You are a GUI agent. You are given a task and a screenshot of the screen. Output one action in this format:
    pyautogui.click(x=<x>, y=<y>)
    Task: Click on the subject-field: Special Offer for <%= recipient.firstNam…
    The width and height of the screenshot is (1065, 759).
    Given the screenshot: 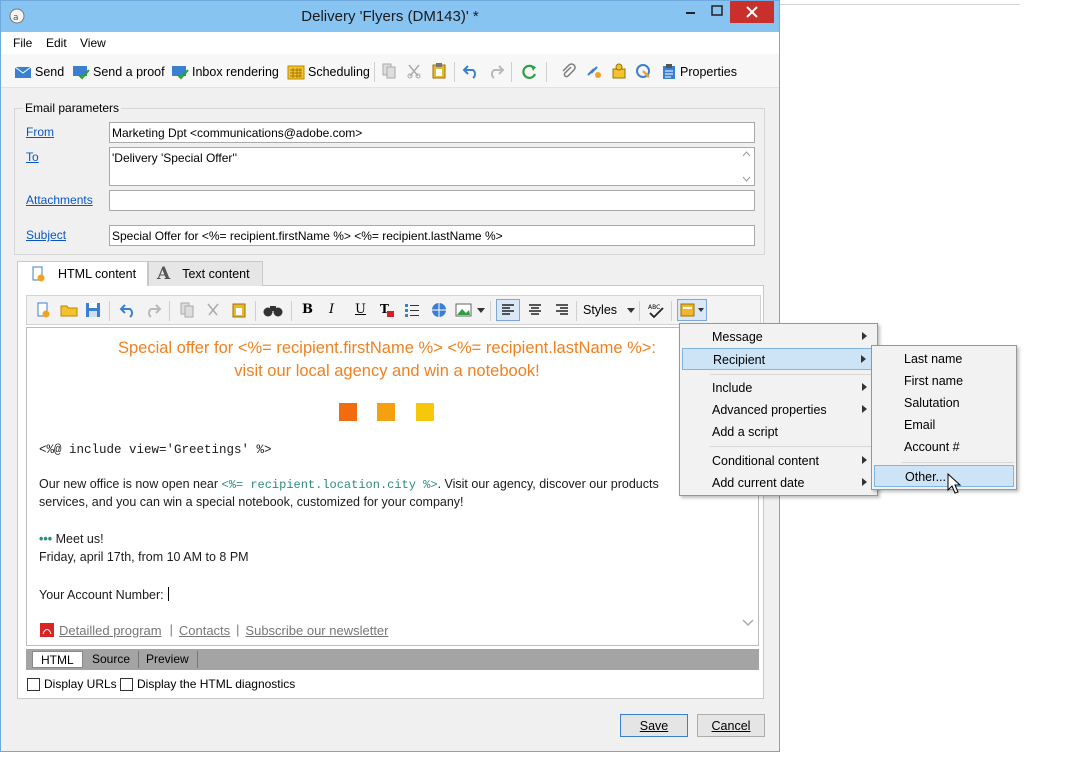 What is the action you would take?
    pyautogui.click(x=432, y=235)
    